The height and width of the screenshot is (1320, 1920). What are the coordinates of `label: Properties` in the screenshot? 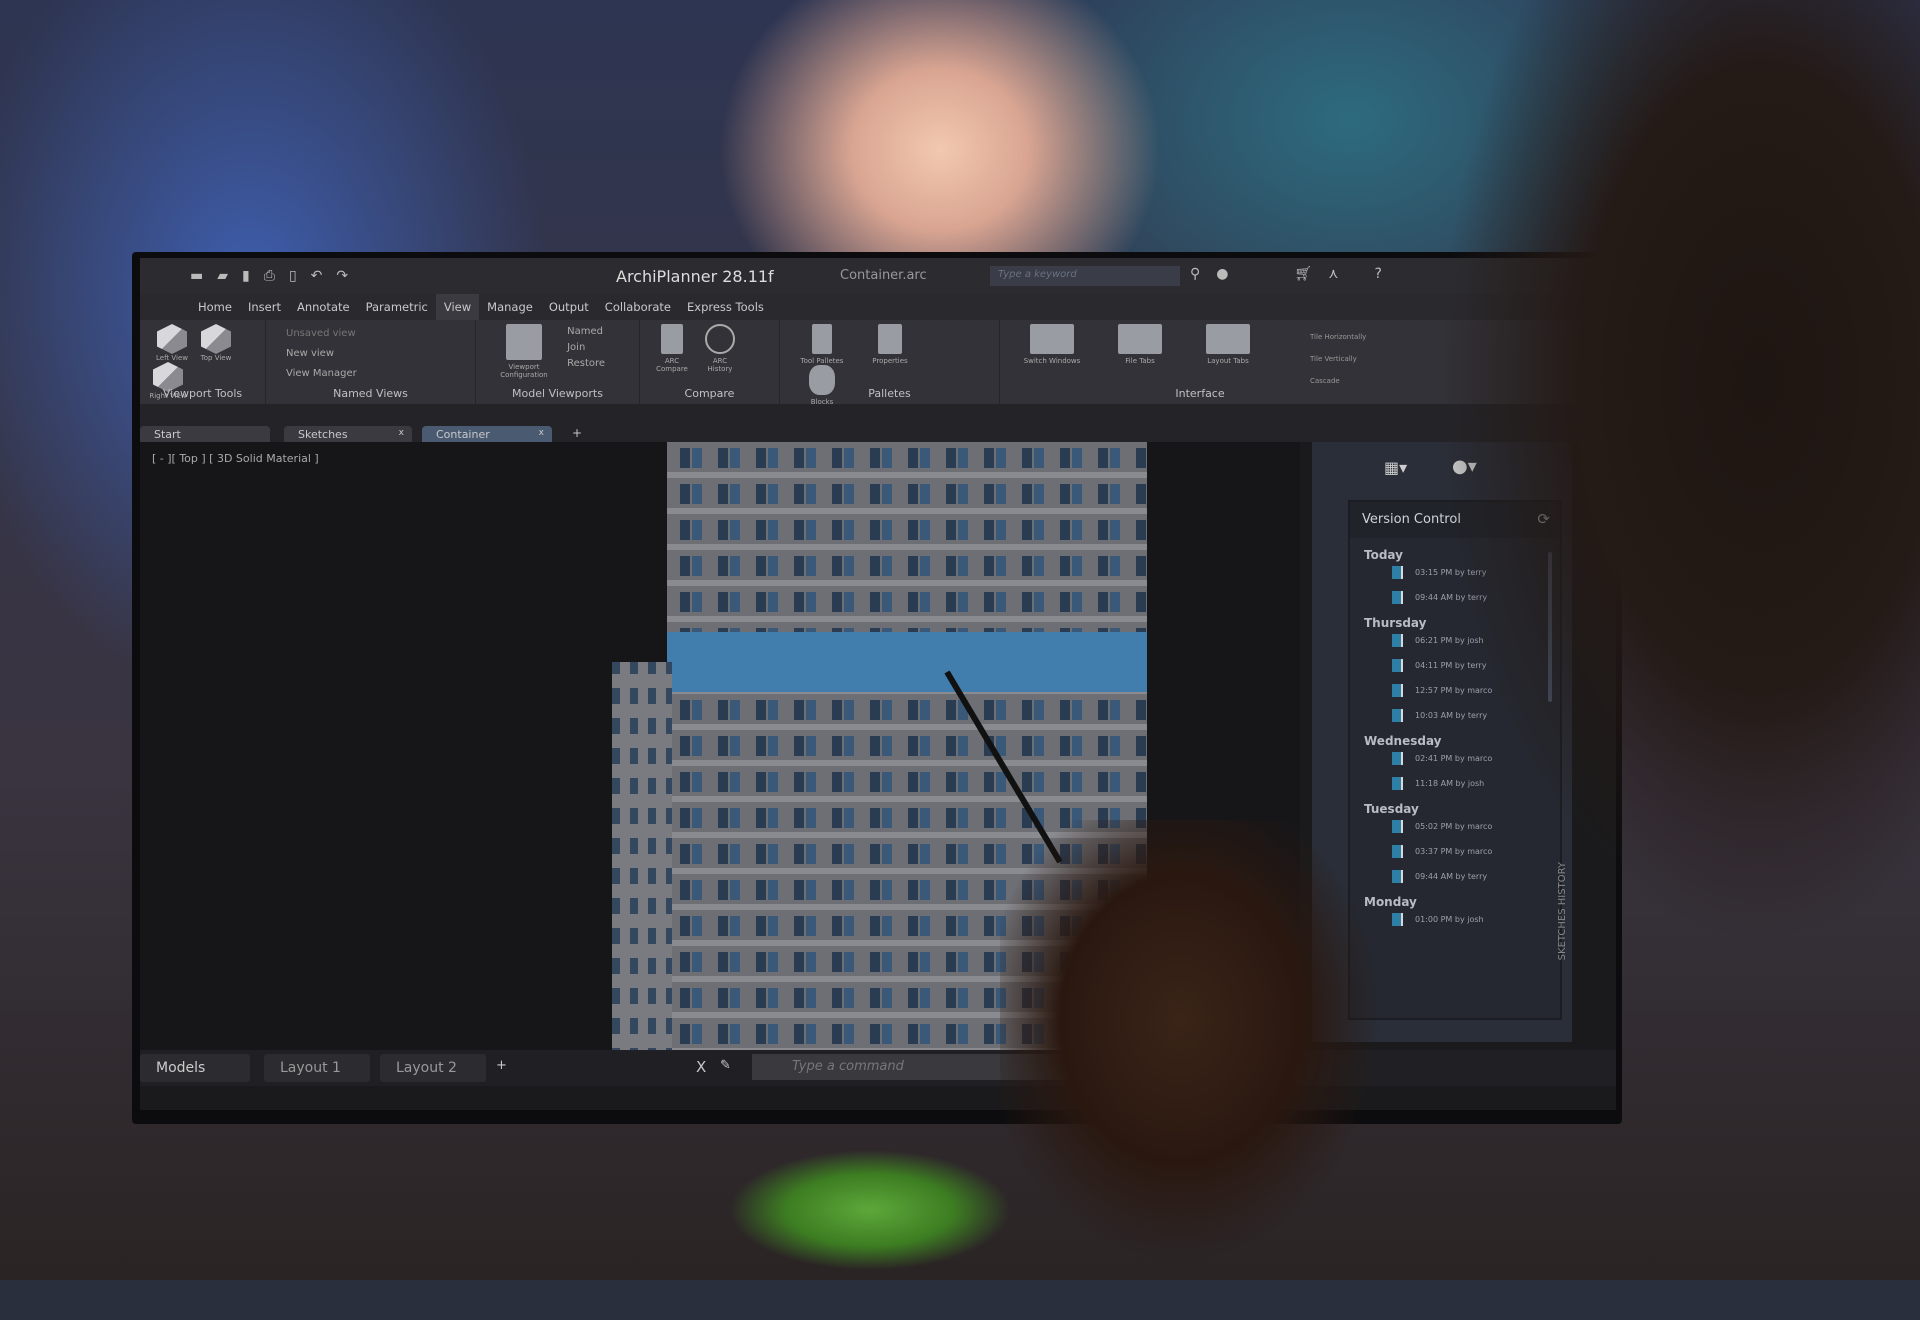 It's located at (890, 361).